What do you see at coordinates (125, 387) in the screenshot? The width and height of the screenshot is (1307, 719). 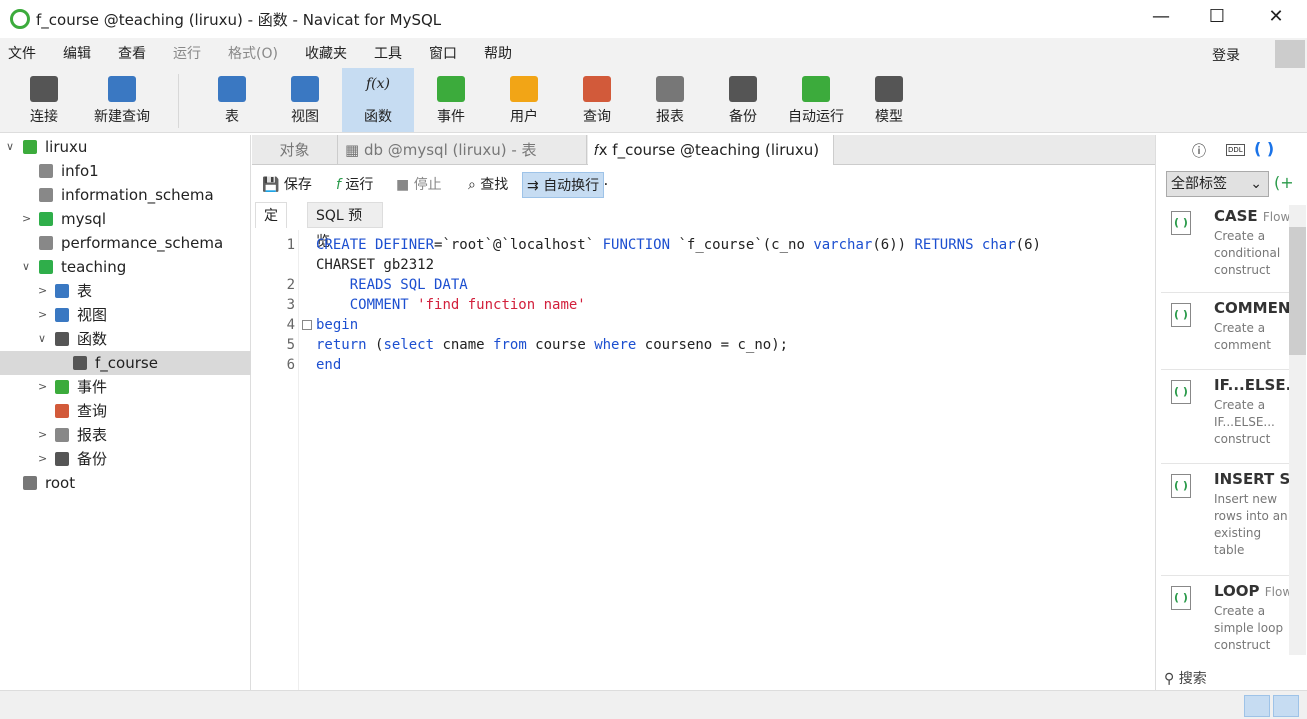 I see `tree-node: > 事件` at bounding box center [125, 387].